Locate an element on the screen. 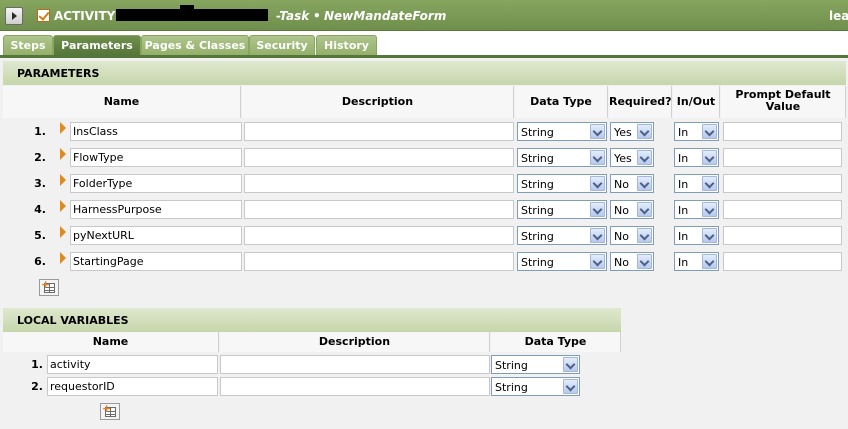 The width and height of the screenshot is (848, 429). tab-history: History is located at coordinates (346, 45).